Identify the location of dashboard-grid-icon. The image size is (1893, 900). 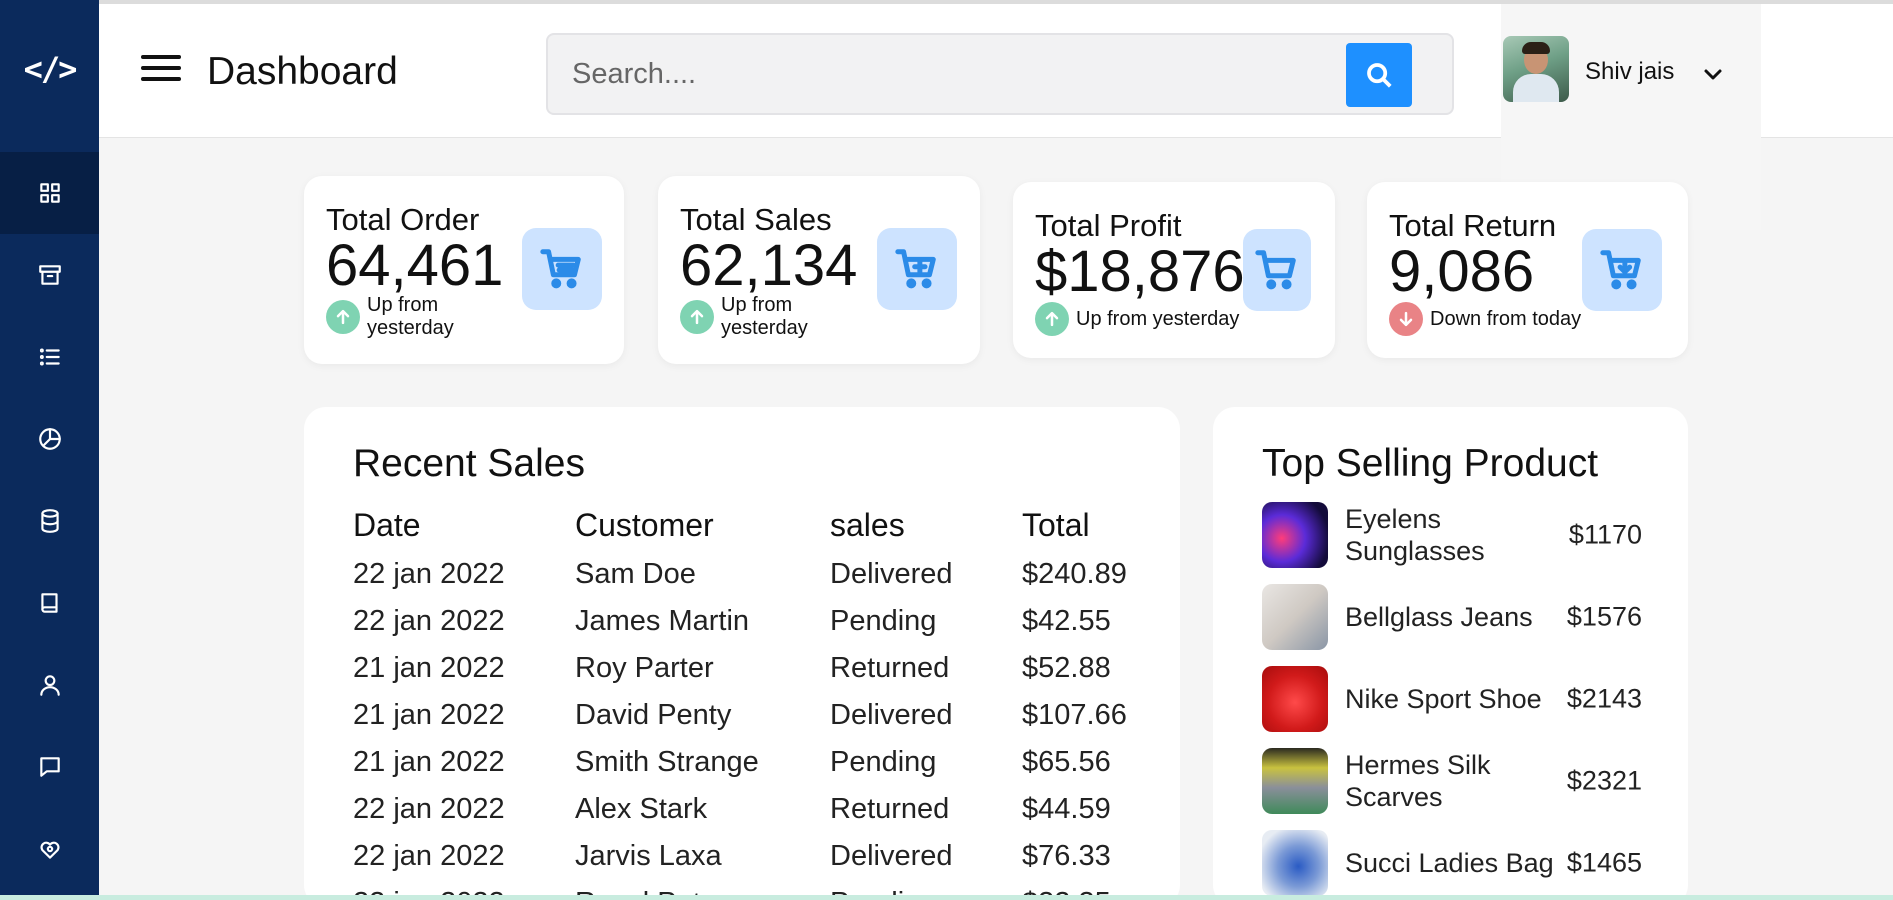
(49, 193).